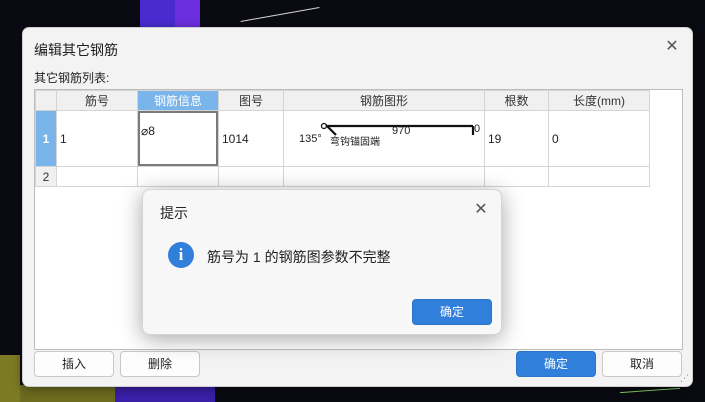 The height and width of the screenshot is (402, 705). I want to click on message-title: 提示, so click(174, 213).